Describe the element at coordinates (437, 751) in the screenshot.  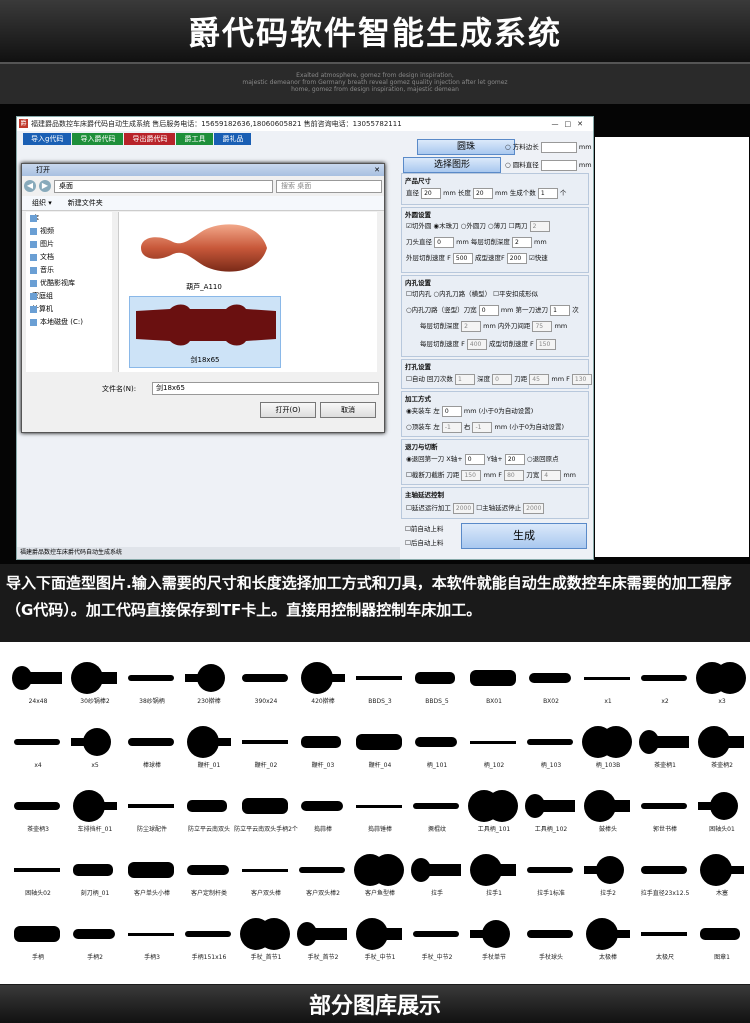
I see `library-item: 柄_101` at that location.